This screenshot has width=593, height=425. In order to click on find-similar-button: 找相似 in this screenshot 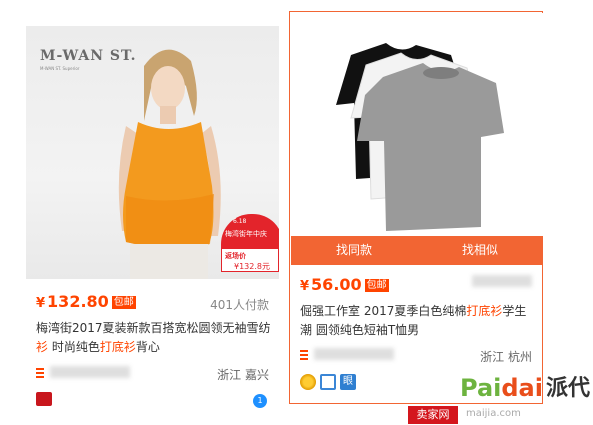, I will do `click(480, 250)`.